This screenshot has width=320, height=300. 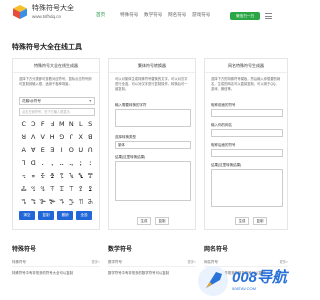 What do you see at coordinates (24, 137) in the screenshot?
I see `symbol-cell: ꓤ` at bounding box center [24, 137].